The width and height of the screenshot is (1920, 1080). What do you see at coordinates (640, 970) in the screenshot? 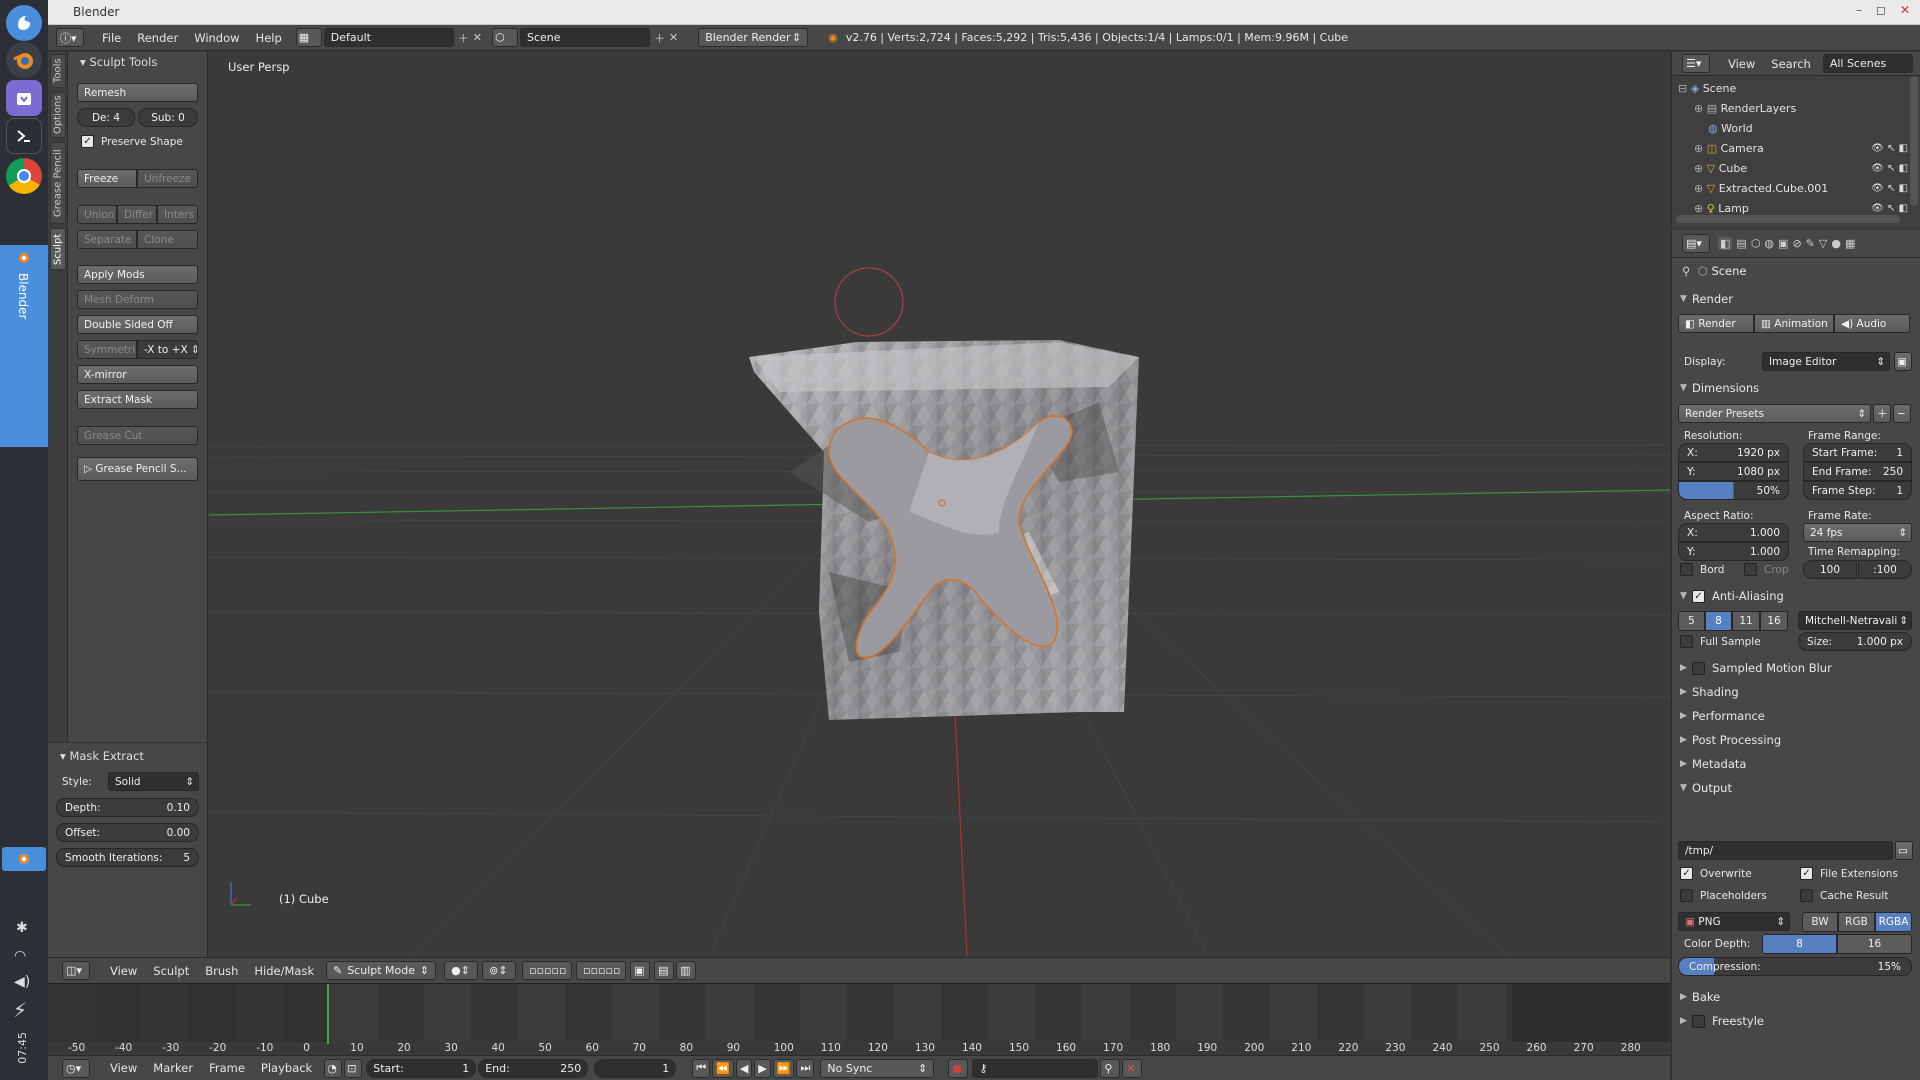
I see `lock-camera-button: ▣` at bounding box center [640, 970].